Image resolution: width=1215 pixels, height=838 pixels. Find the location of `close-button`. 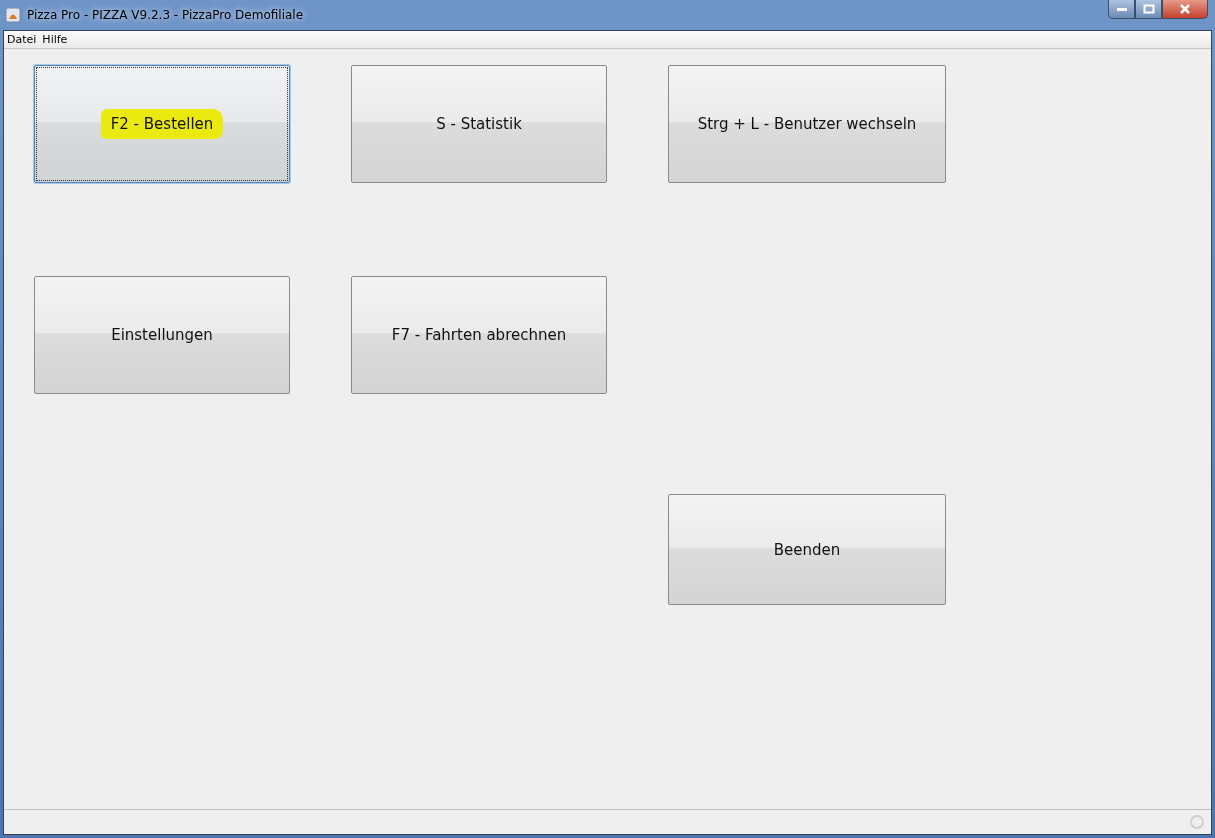

close-button is located at coordinates (1185, 9).